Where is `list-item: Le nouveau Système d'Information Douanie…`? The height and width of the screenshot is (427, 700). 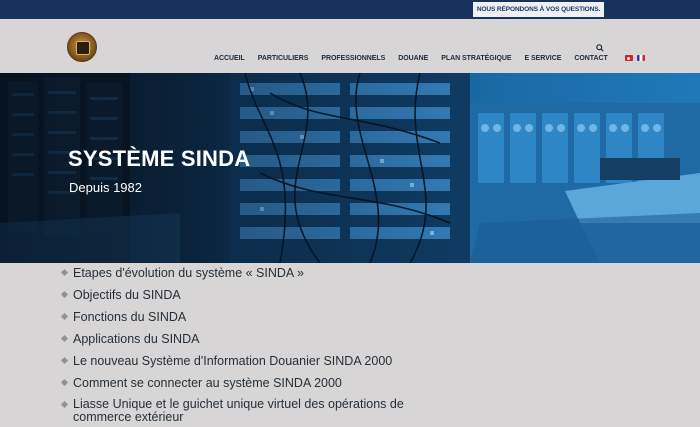 list-item: Le nouveau Système d'Information Douanie… is located at coordinates (251, 361).